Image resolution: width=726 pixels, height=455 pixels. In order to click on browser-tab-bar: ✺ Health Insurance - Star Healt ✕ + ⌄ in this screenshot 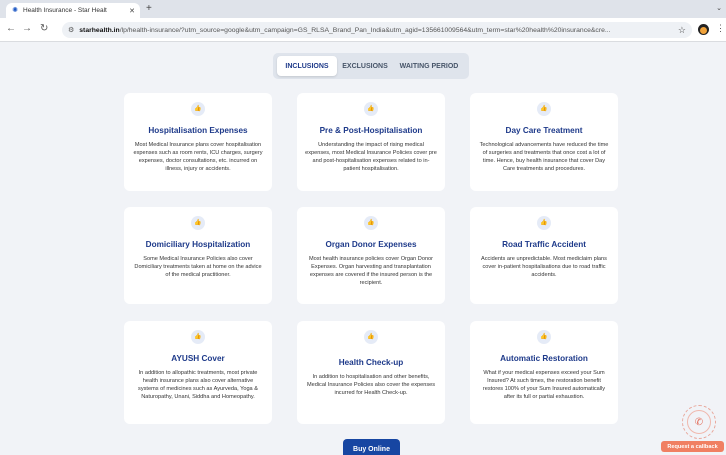, I will do `click(363, 9)`.